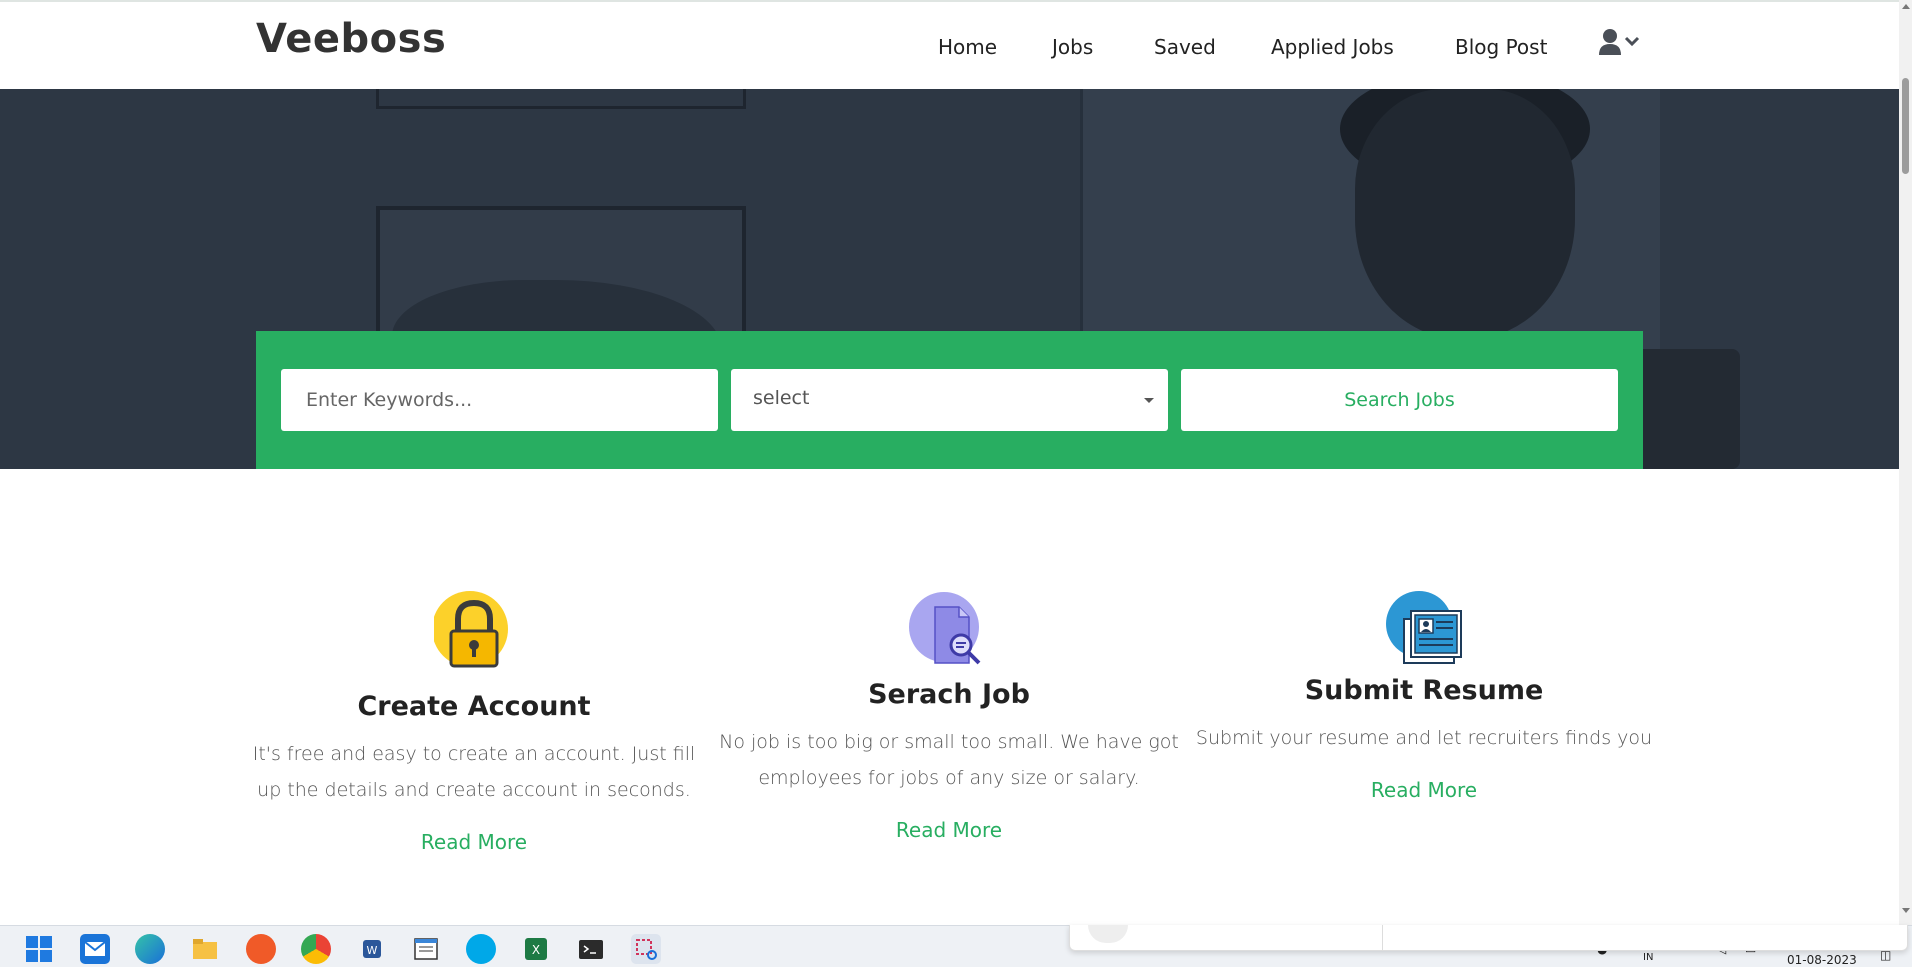  I want to click on hero-photo-person, so click(1465, 214).